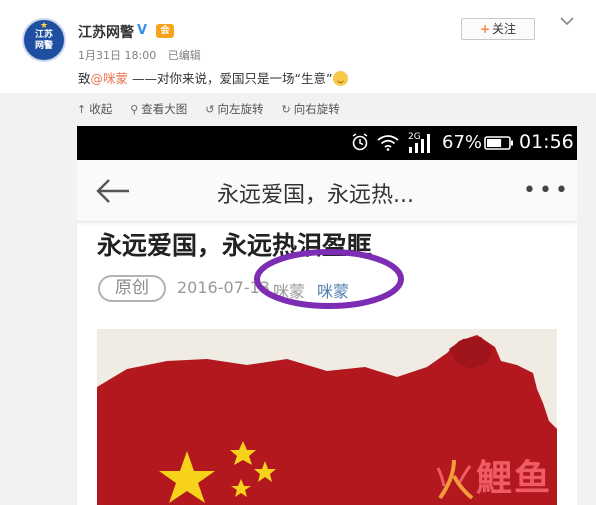 This screenshot has width=596, height=505. What do you see at coordinates (132, 288) in the screenshot?
I see `original-badge: 原创` at bounding box center [132, 288].